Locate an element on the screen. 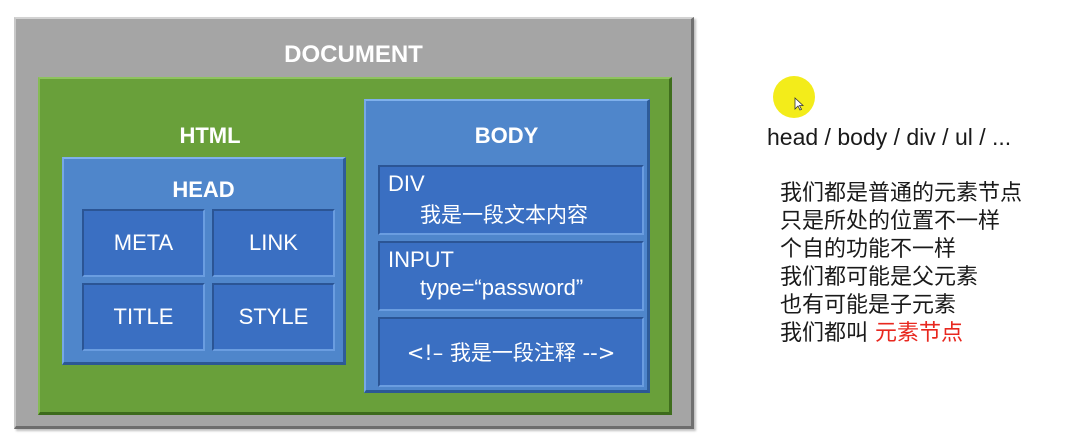 The width and height of the screenshot is (1089, 442). comment-node: <!– 我是一段注释 --> is located at coordinates (511, 352).